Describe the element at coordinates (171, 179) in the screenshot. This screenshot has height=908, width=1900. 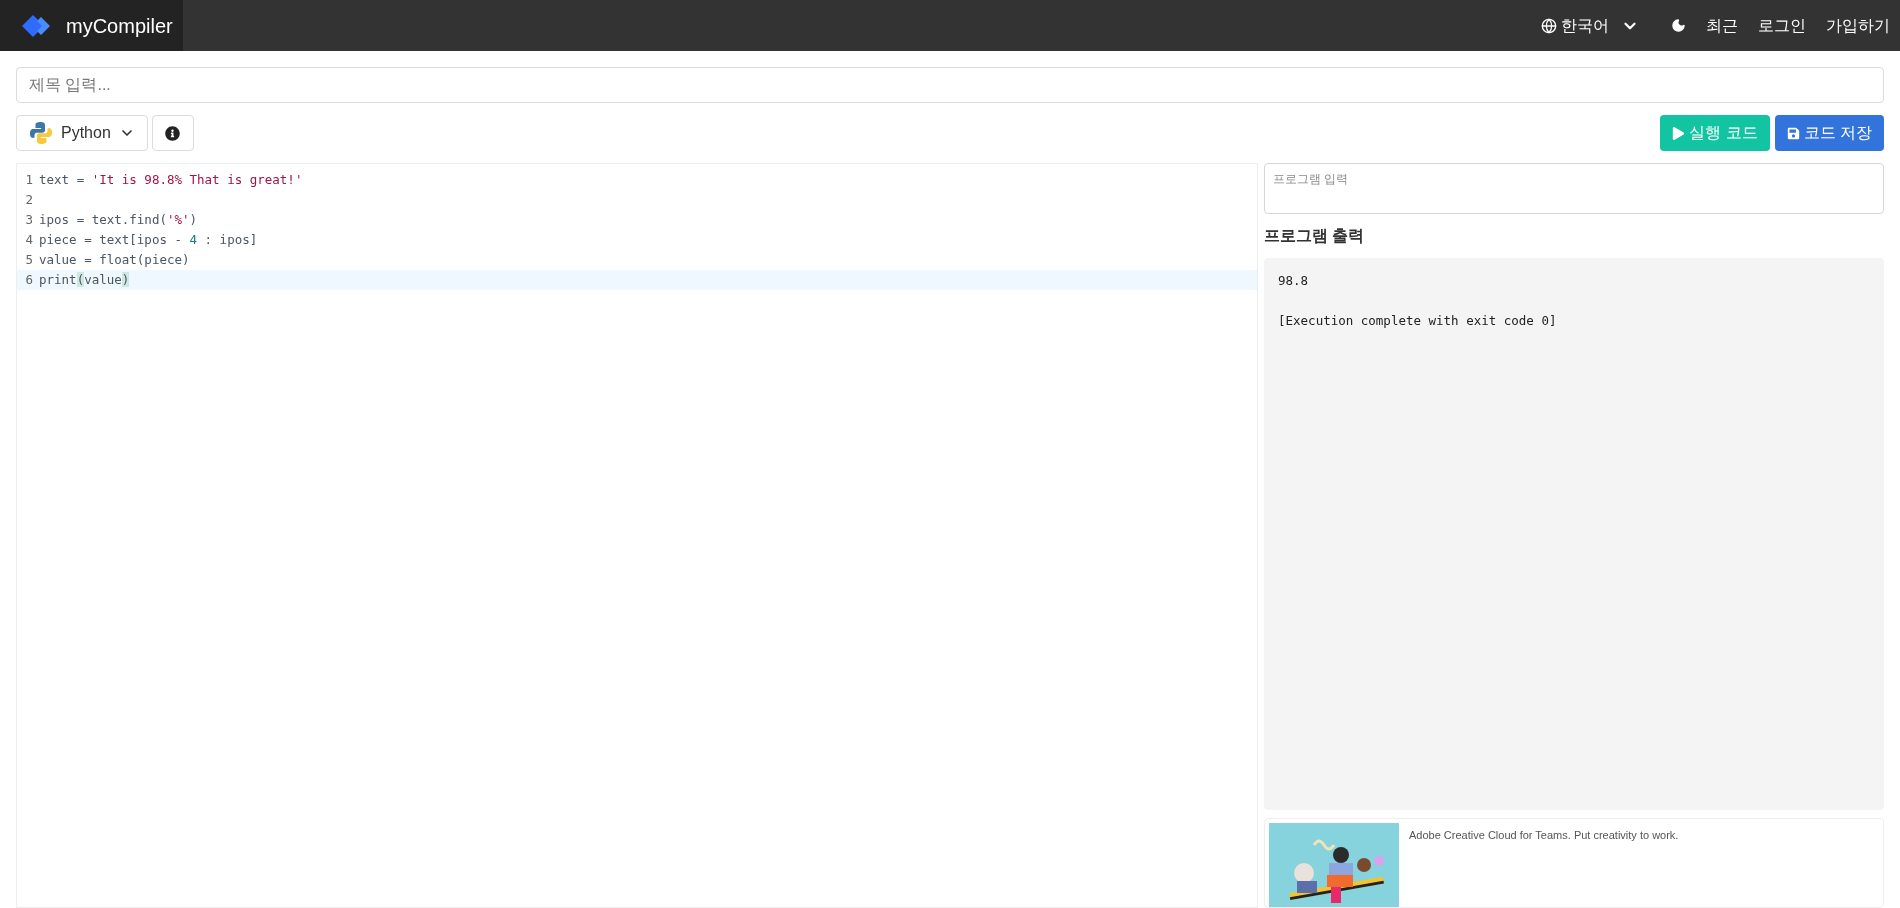
I see `code-text: text = 'It is 98.8% That is great!'` at that location.